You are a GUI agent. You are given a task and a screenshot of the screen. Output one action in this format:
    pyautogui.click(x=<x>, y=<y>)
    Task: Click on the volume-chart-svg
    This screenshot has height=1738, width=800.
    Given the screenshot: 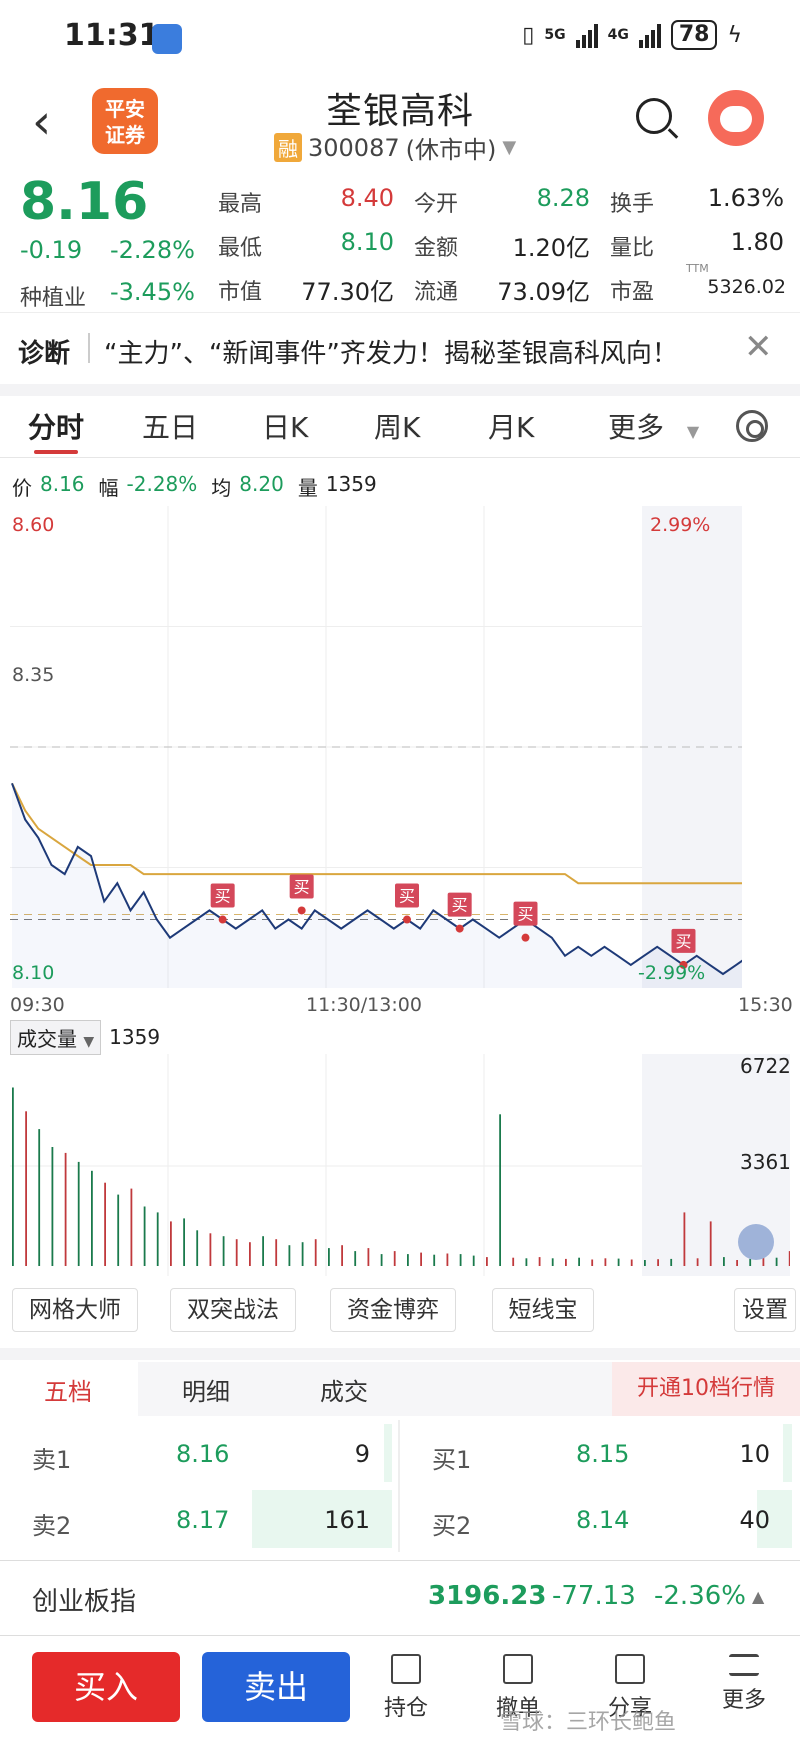 What is the action you would take?
    pyautogui.click(x=400, y=1165)
    